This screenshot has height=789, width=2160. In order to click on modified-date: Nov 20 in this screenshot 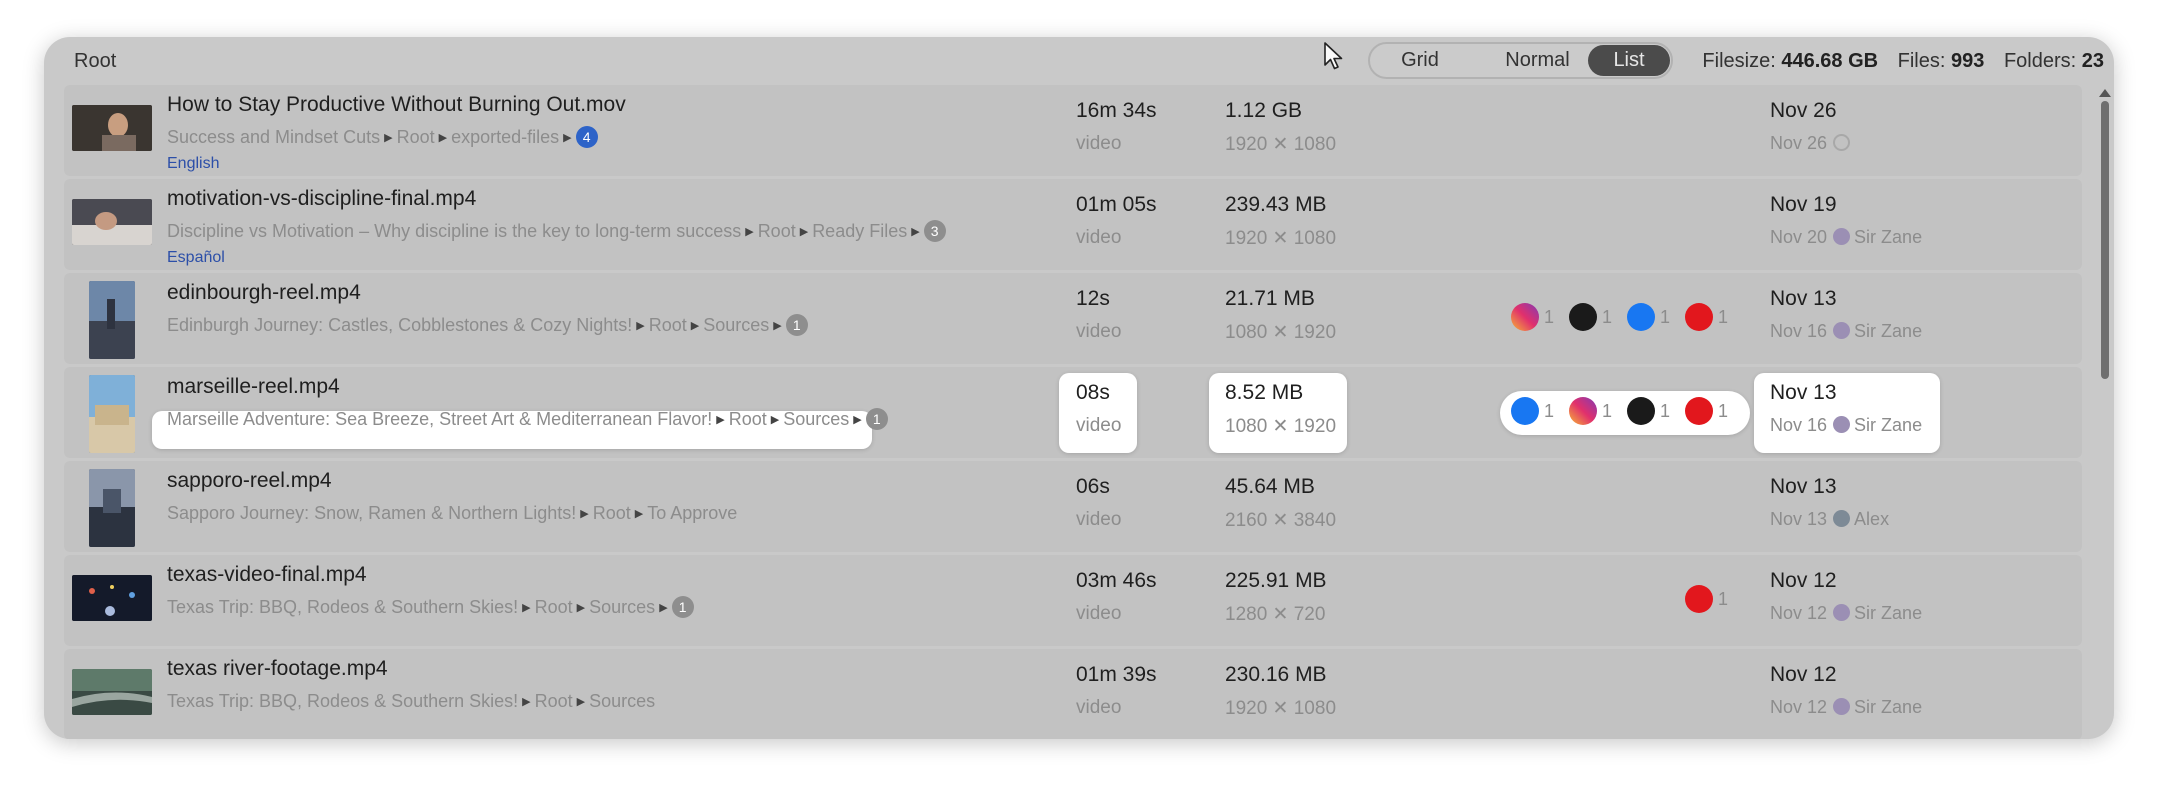, I will do `click(1799, 237)`.